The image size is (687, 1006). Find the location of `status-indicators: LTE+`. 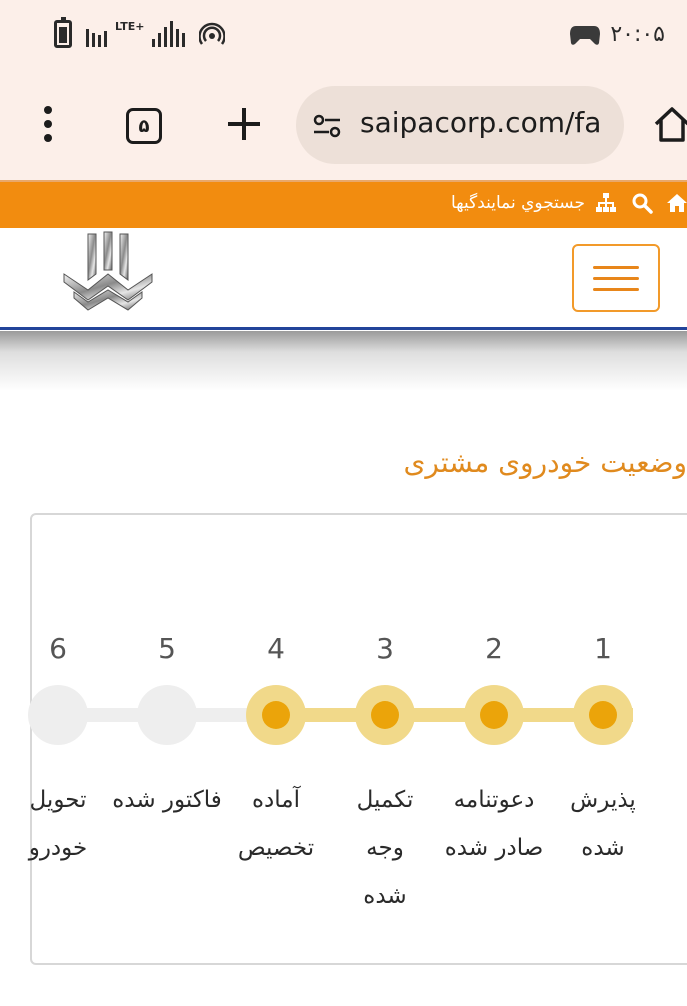

status-indicators: LTE+ is located at coordinates (140, 32).